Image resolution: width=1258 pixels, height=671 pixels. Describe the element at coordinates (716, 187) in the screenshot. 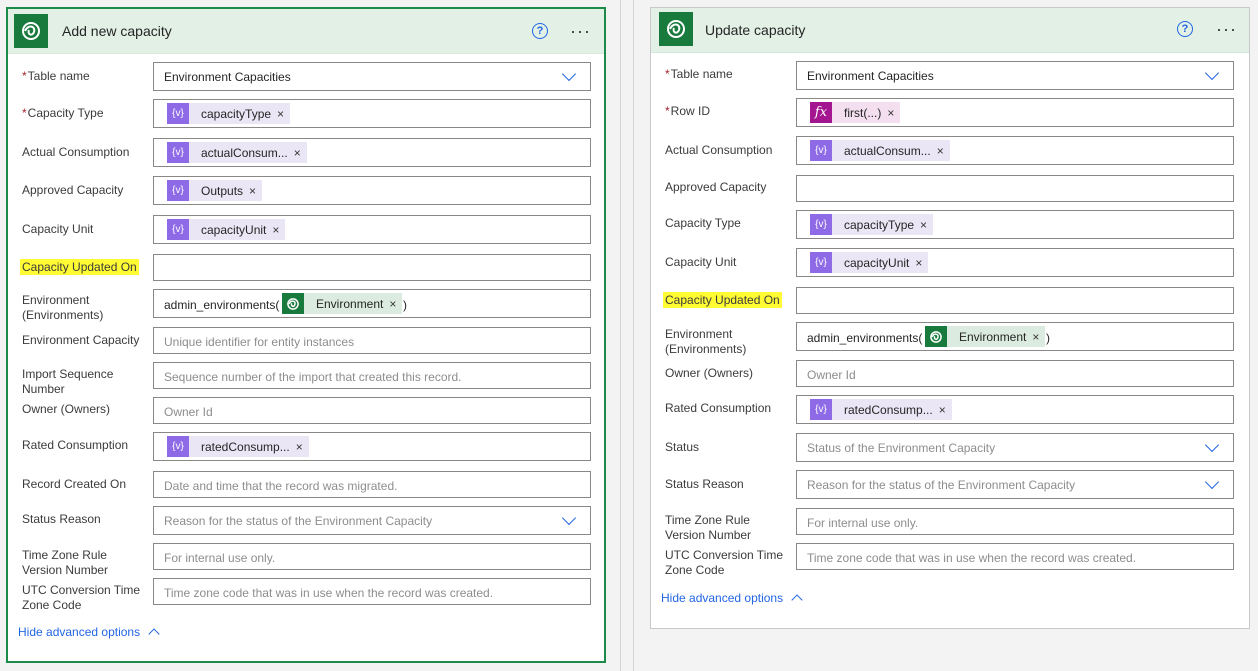

I see `field-label: Approved Capacity` at that location.